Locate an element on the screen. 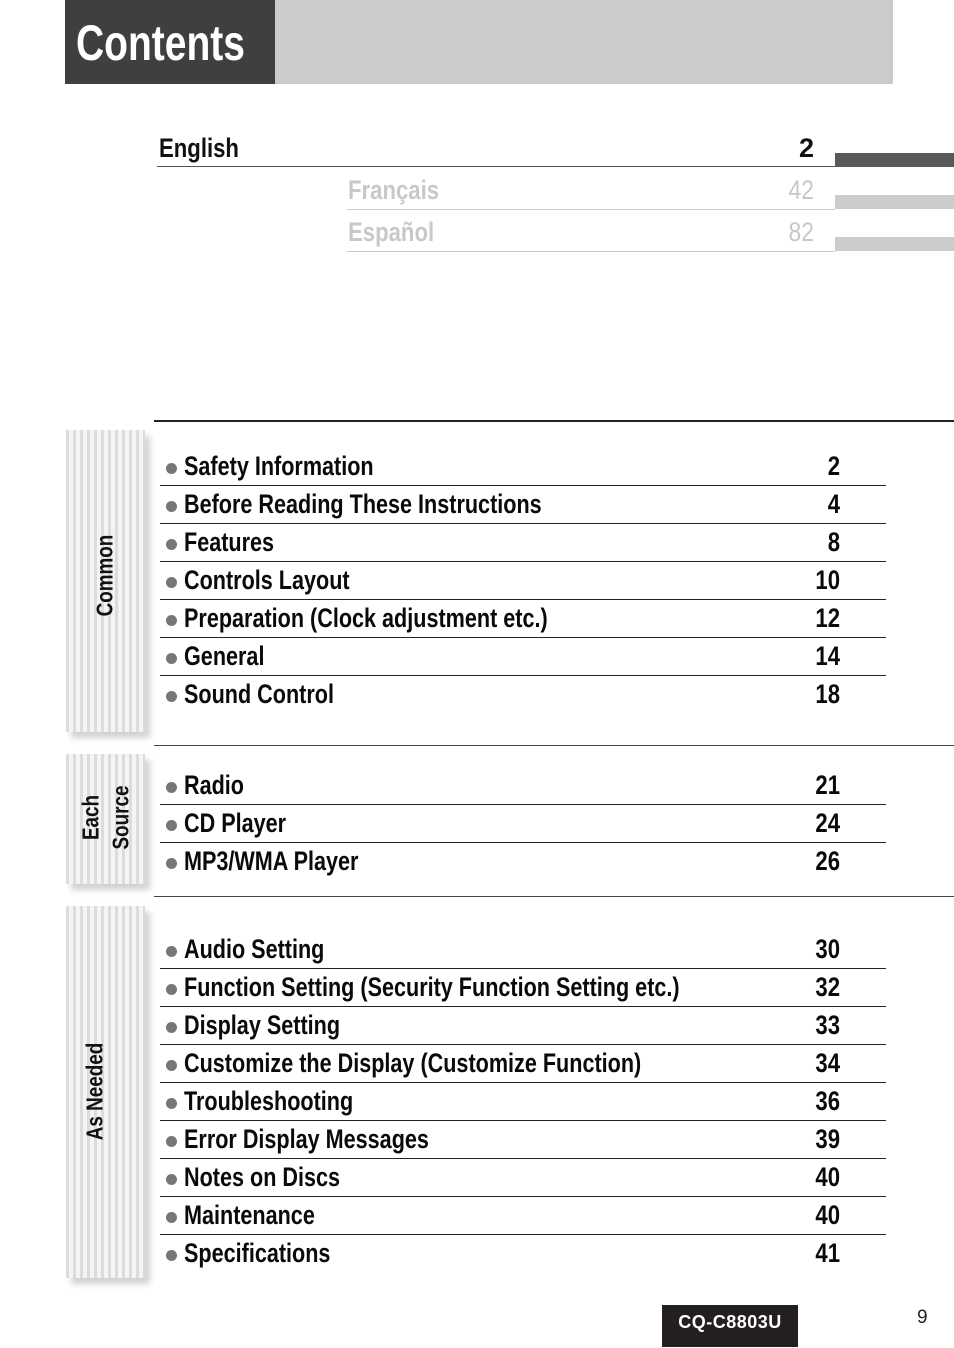 The height and width of the screenshot is (1348, 954). section-tab-label: Source is located at coordinates (120, 817).